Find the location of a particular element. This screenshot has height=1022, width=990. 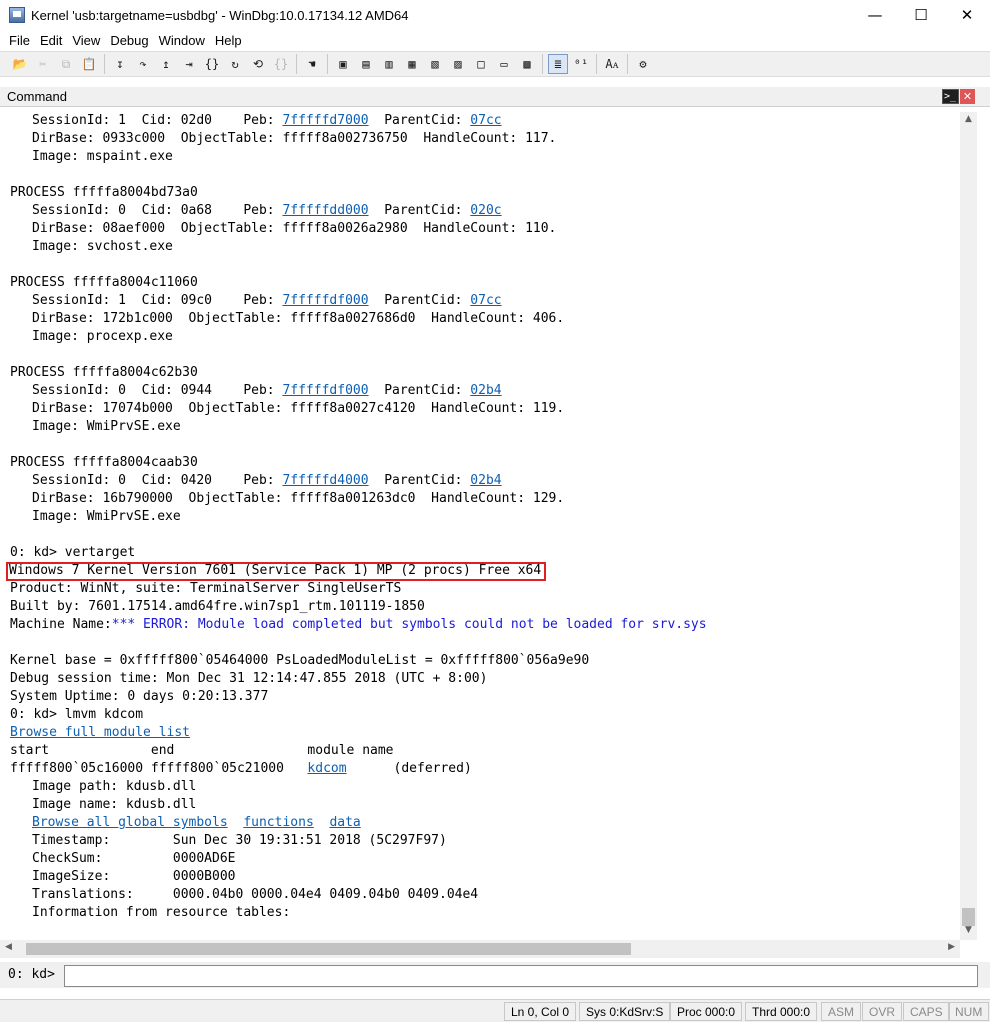

paste-icon: 📋 is located at coordinates (89, 64).